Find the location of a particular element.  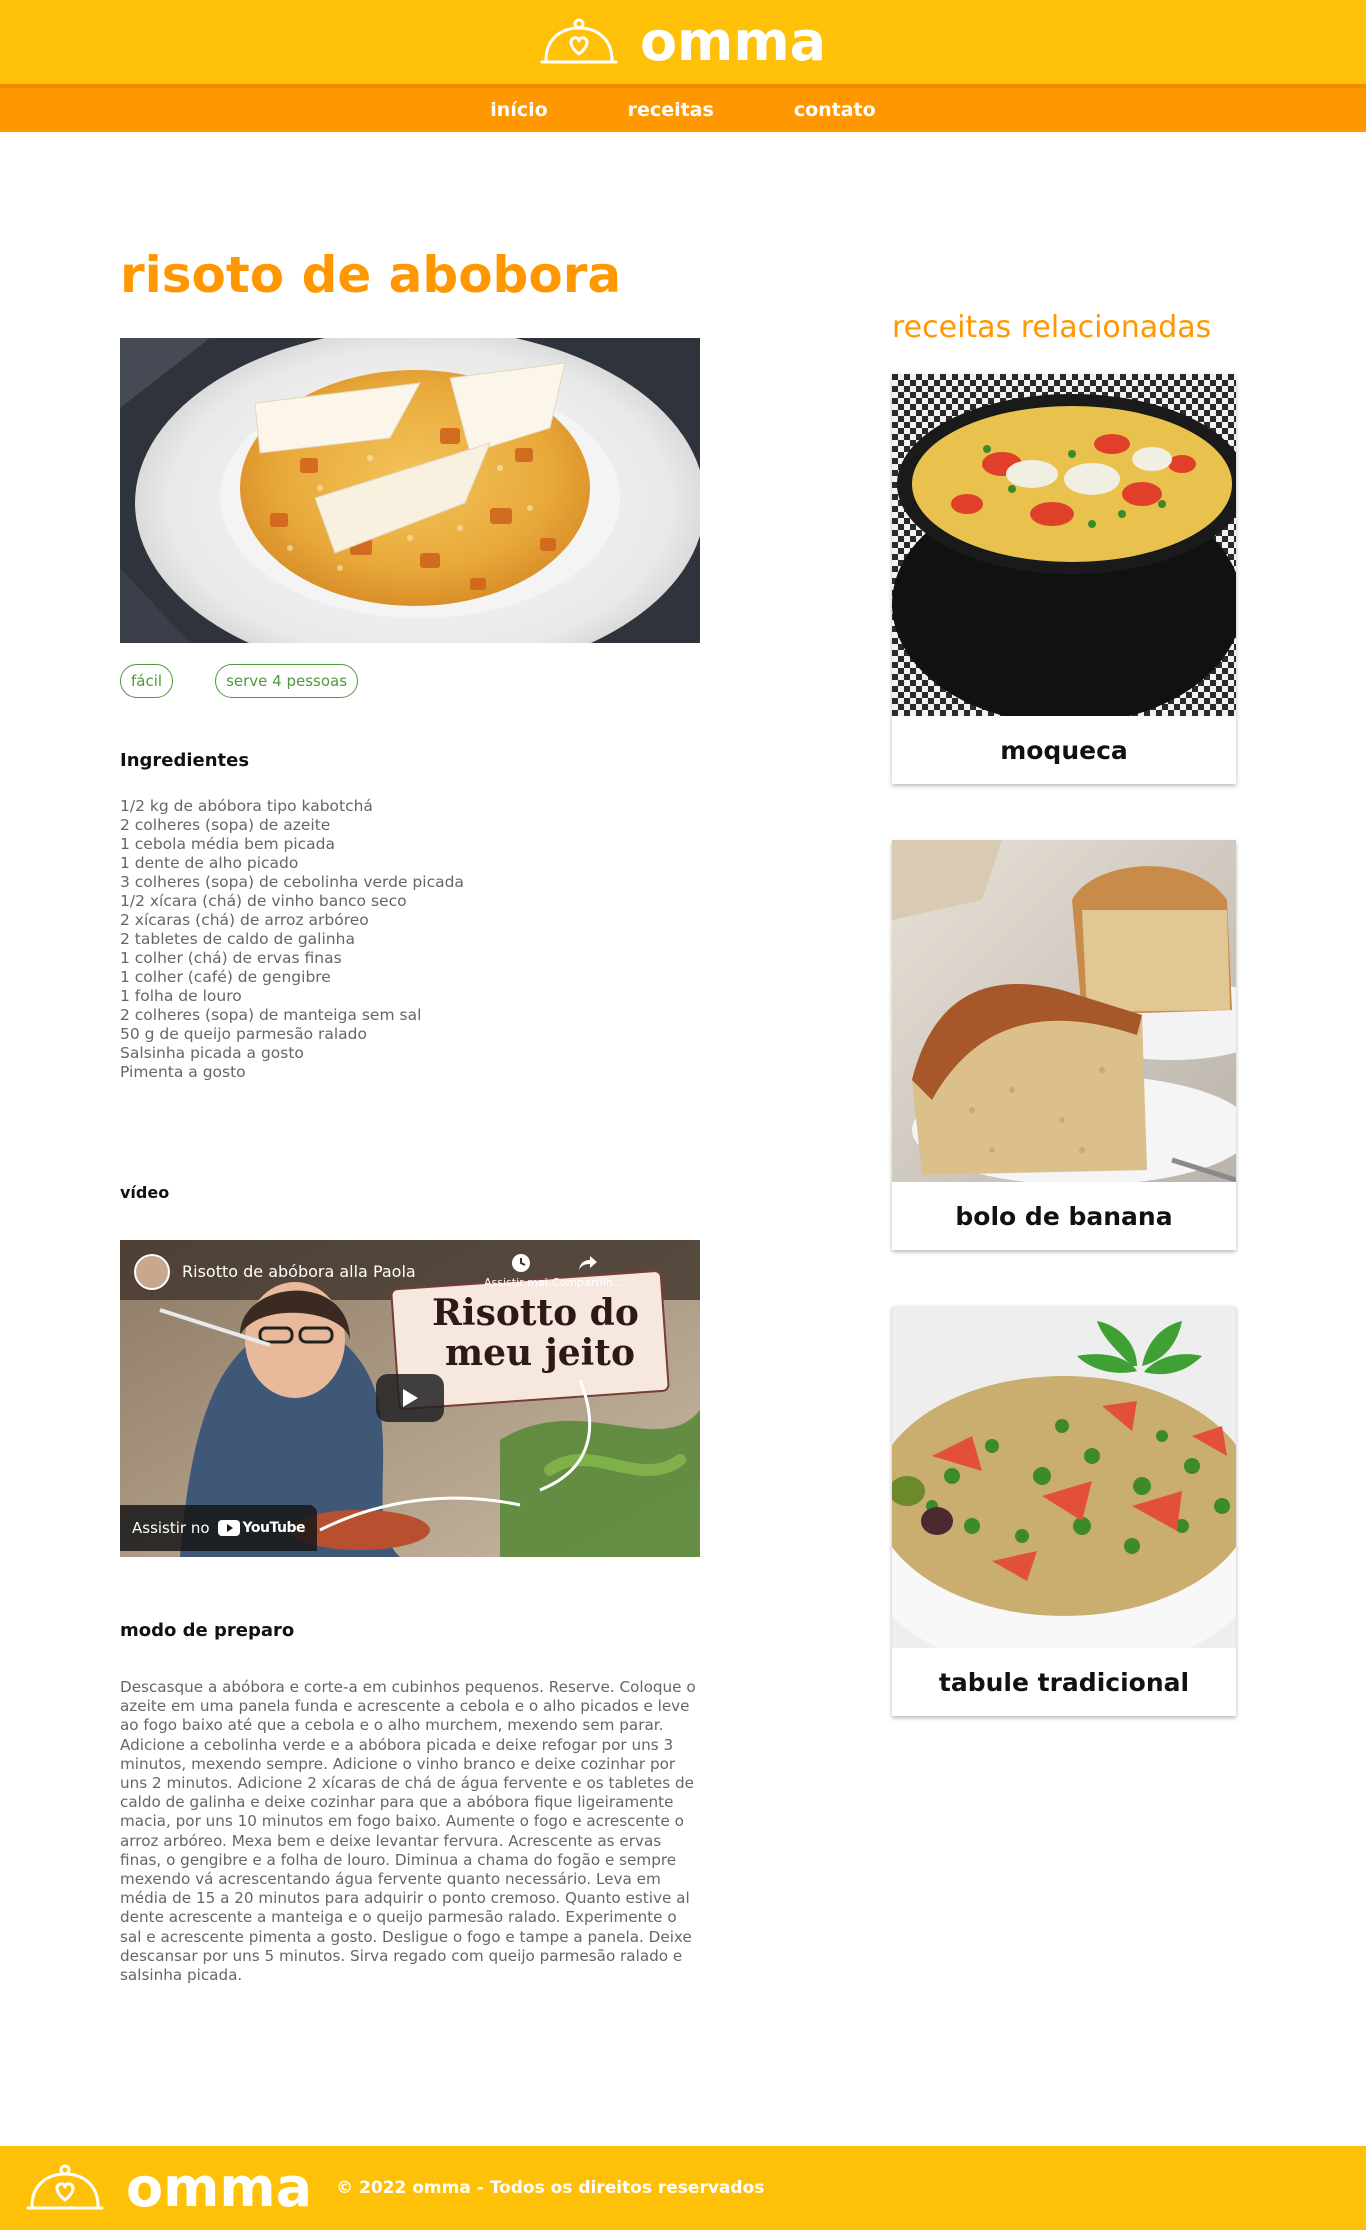

main-nav: início receitas contato is located at coordinates (683, 108).